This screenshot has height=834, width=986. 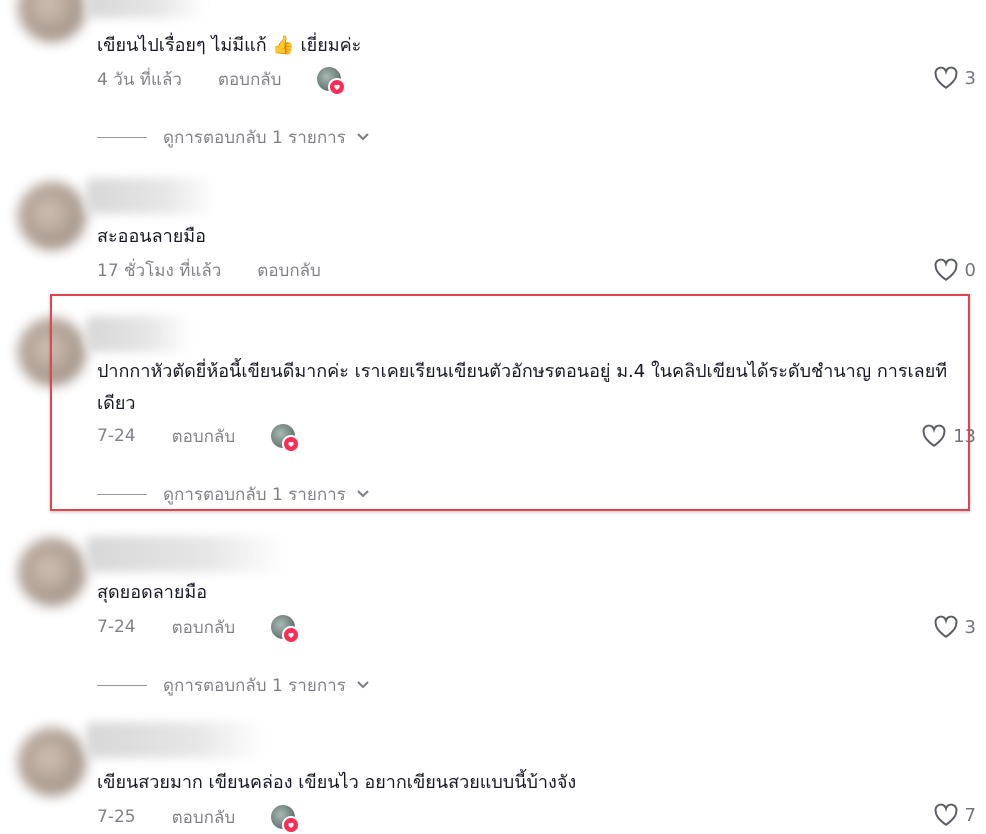 What do you see at coordinates (970, 270) in the screenshot?
I see `like-count: 0` at bounding box center [970, 270].